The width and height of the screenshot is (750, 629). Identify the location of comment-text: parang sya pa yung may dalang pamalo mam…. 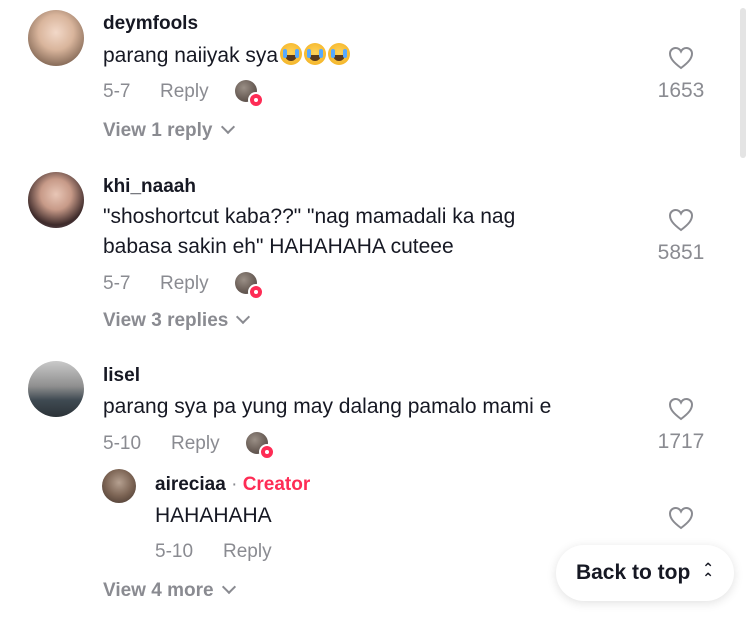
(327, 406).